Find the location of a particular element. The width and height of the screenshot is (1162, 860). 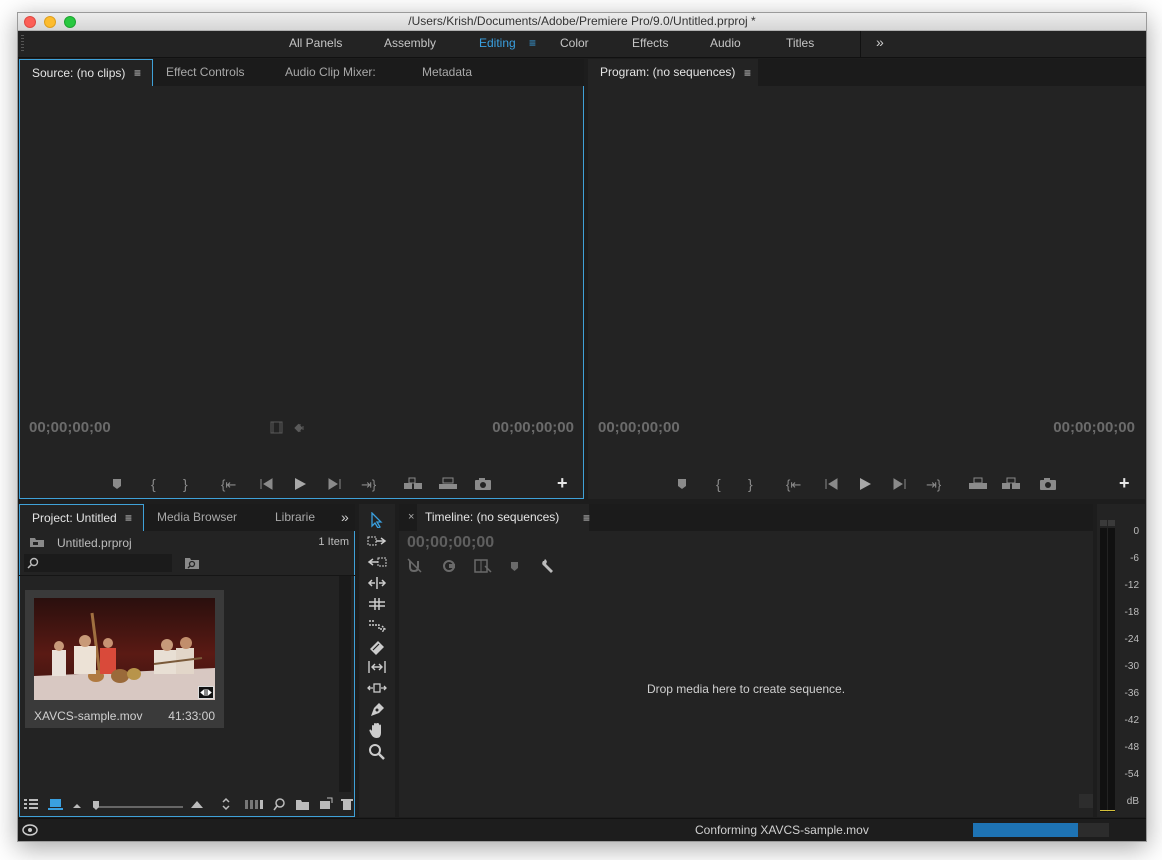

tab-timeline-label: Timeline: (no sequences) is located at coordinates (492, 517).